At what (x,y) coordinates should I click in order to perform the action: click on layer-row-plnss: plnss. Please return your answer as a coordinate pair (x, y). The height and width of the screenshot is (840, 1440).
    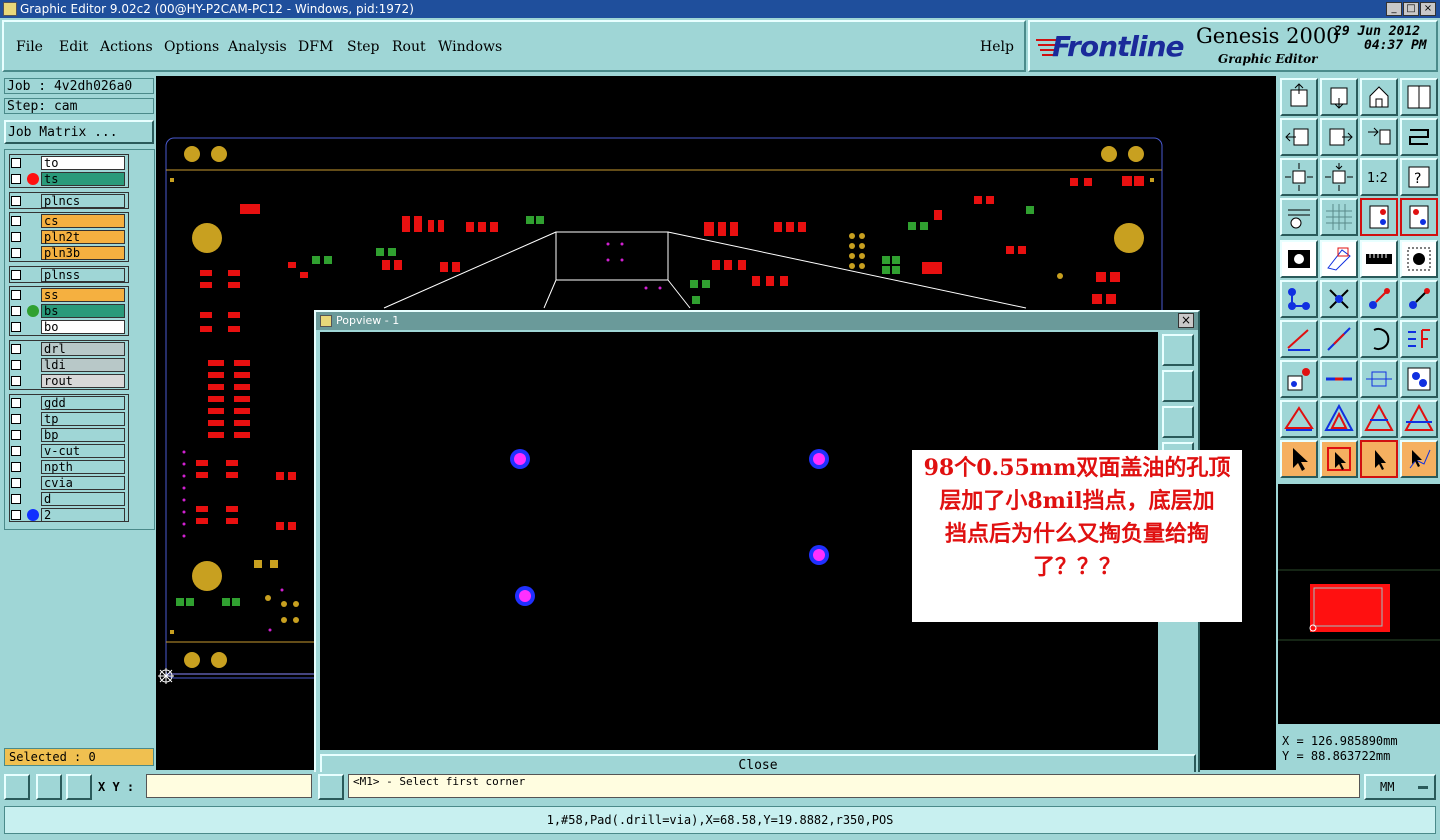
    Looking at the image, I should click on (67, 275).